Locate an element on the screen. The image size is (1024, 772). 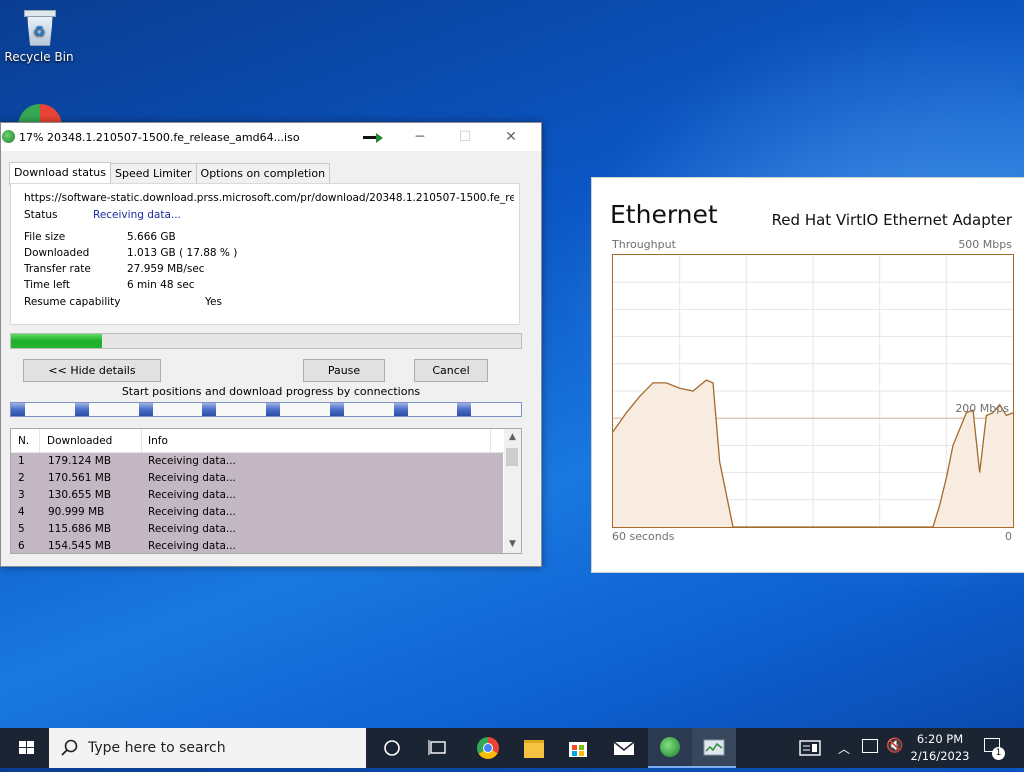
file-size-label: File size is located at coordinates (45, 237).